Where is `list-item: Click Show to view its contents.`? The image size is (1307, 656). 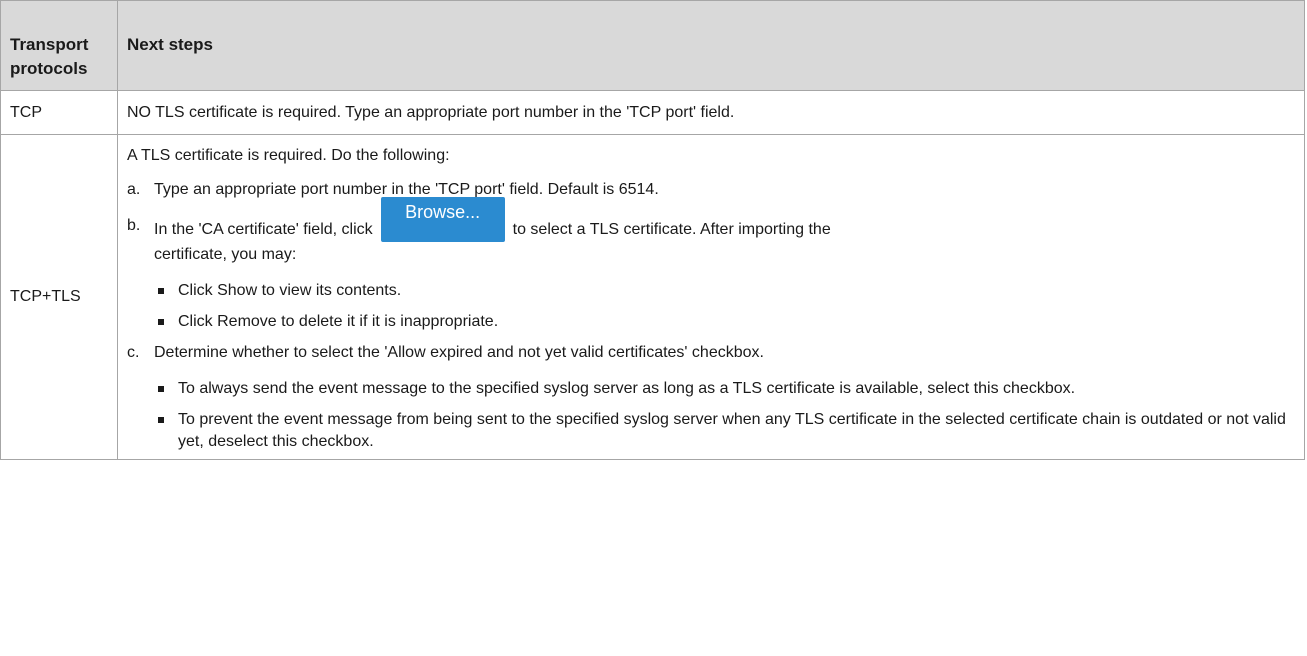
list-item: Click Show to view its contents. is located at coordinates (724, 291).